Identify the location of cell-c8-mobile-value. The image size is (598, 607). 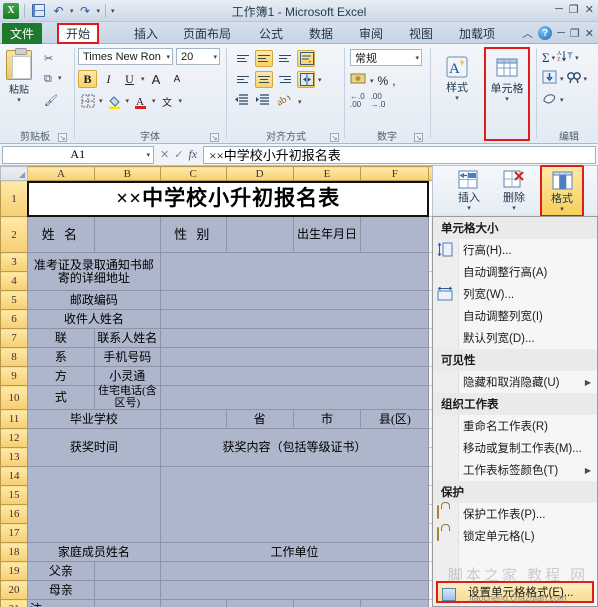
(294, 357).